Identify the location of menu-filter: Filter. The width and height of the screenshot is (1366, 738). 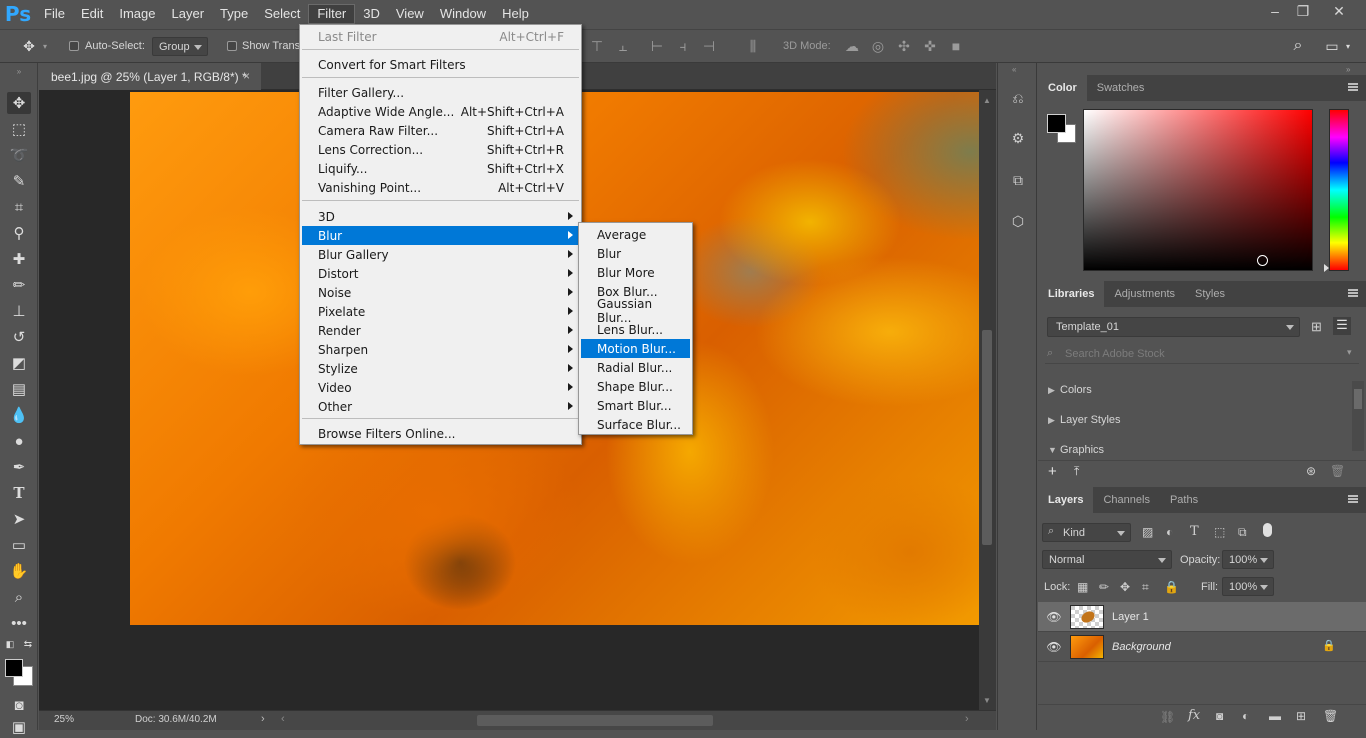
(332, 13).